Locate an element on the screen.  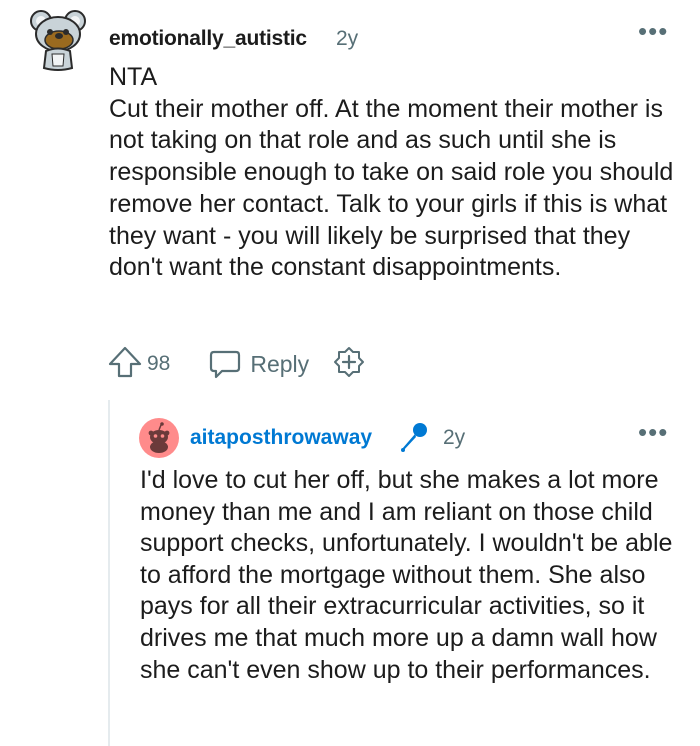
user-avatar is located at coordinates (58, 39).